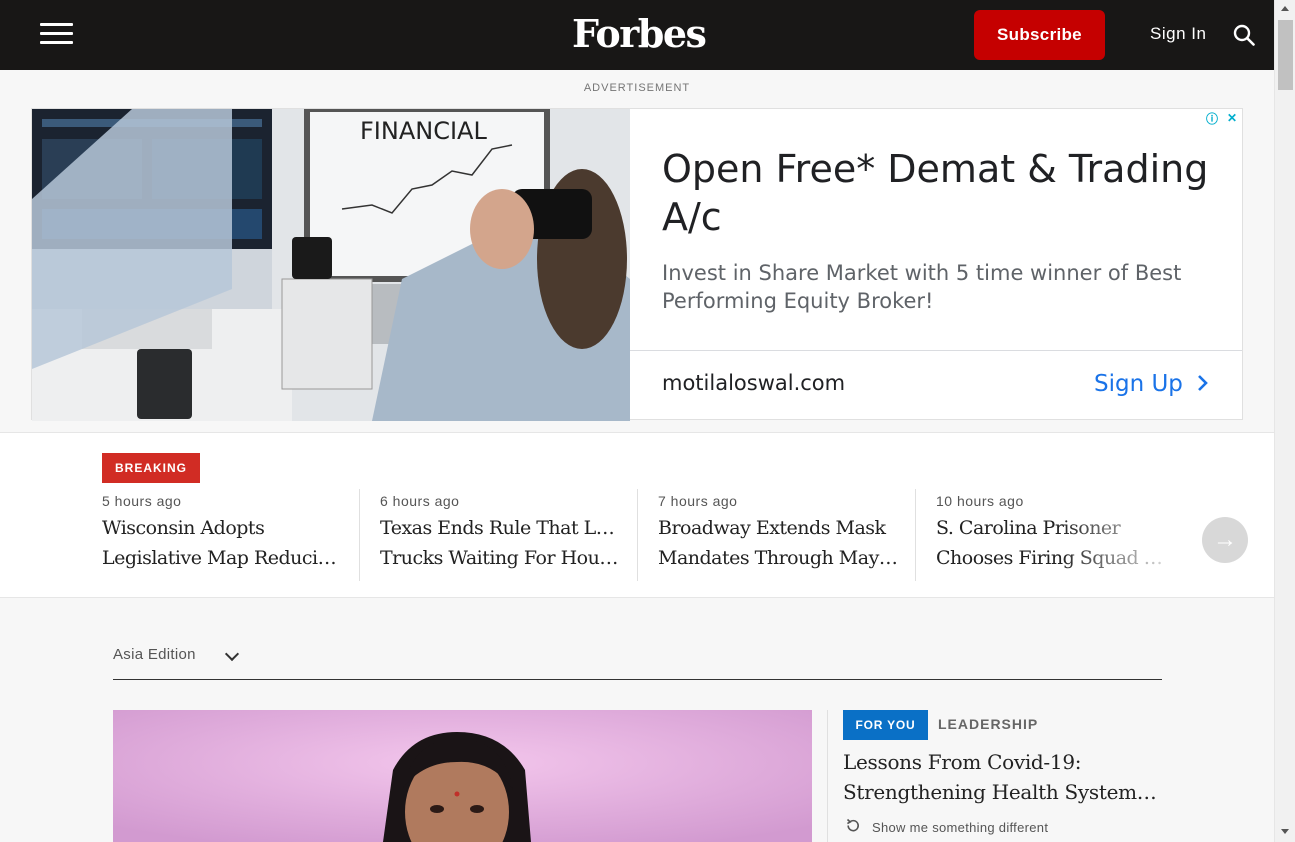  What do you see at coordinates (420, 501) in the screenshot?
I see `news-timestamp: 6 hours ago` at bounding box center [420, 501].